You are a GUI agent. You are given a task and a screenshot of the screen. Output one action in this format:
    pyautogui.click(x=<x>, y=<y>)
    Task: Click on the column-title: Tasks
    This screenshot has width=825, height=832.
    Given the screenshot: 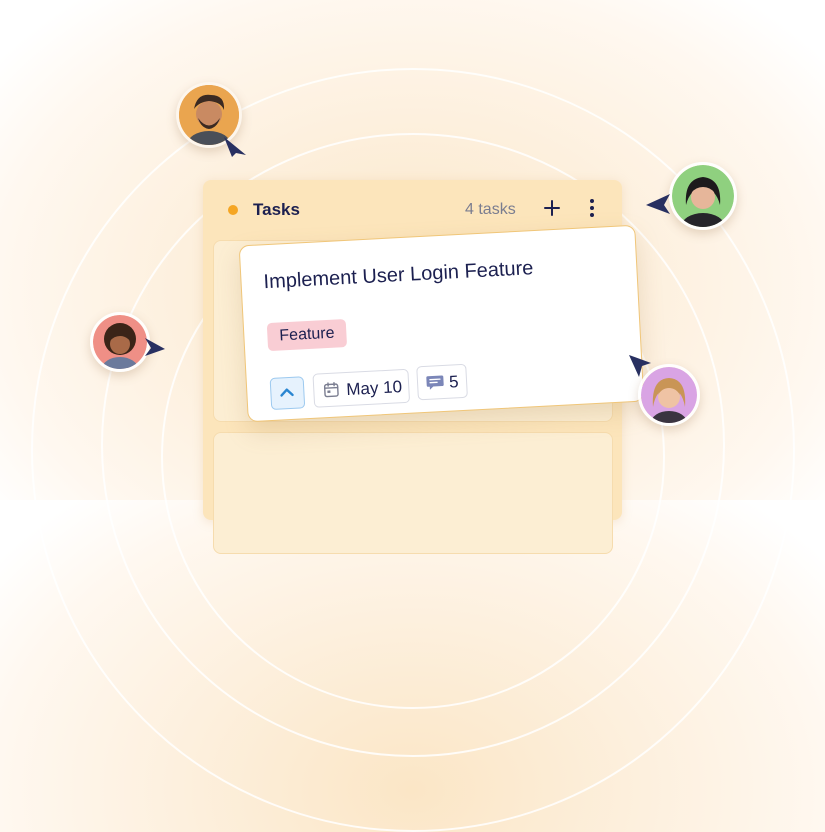 What is the action you would take?
    pyautogui.click(x=276, y=209)
    